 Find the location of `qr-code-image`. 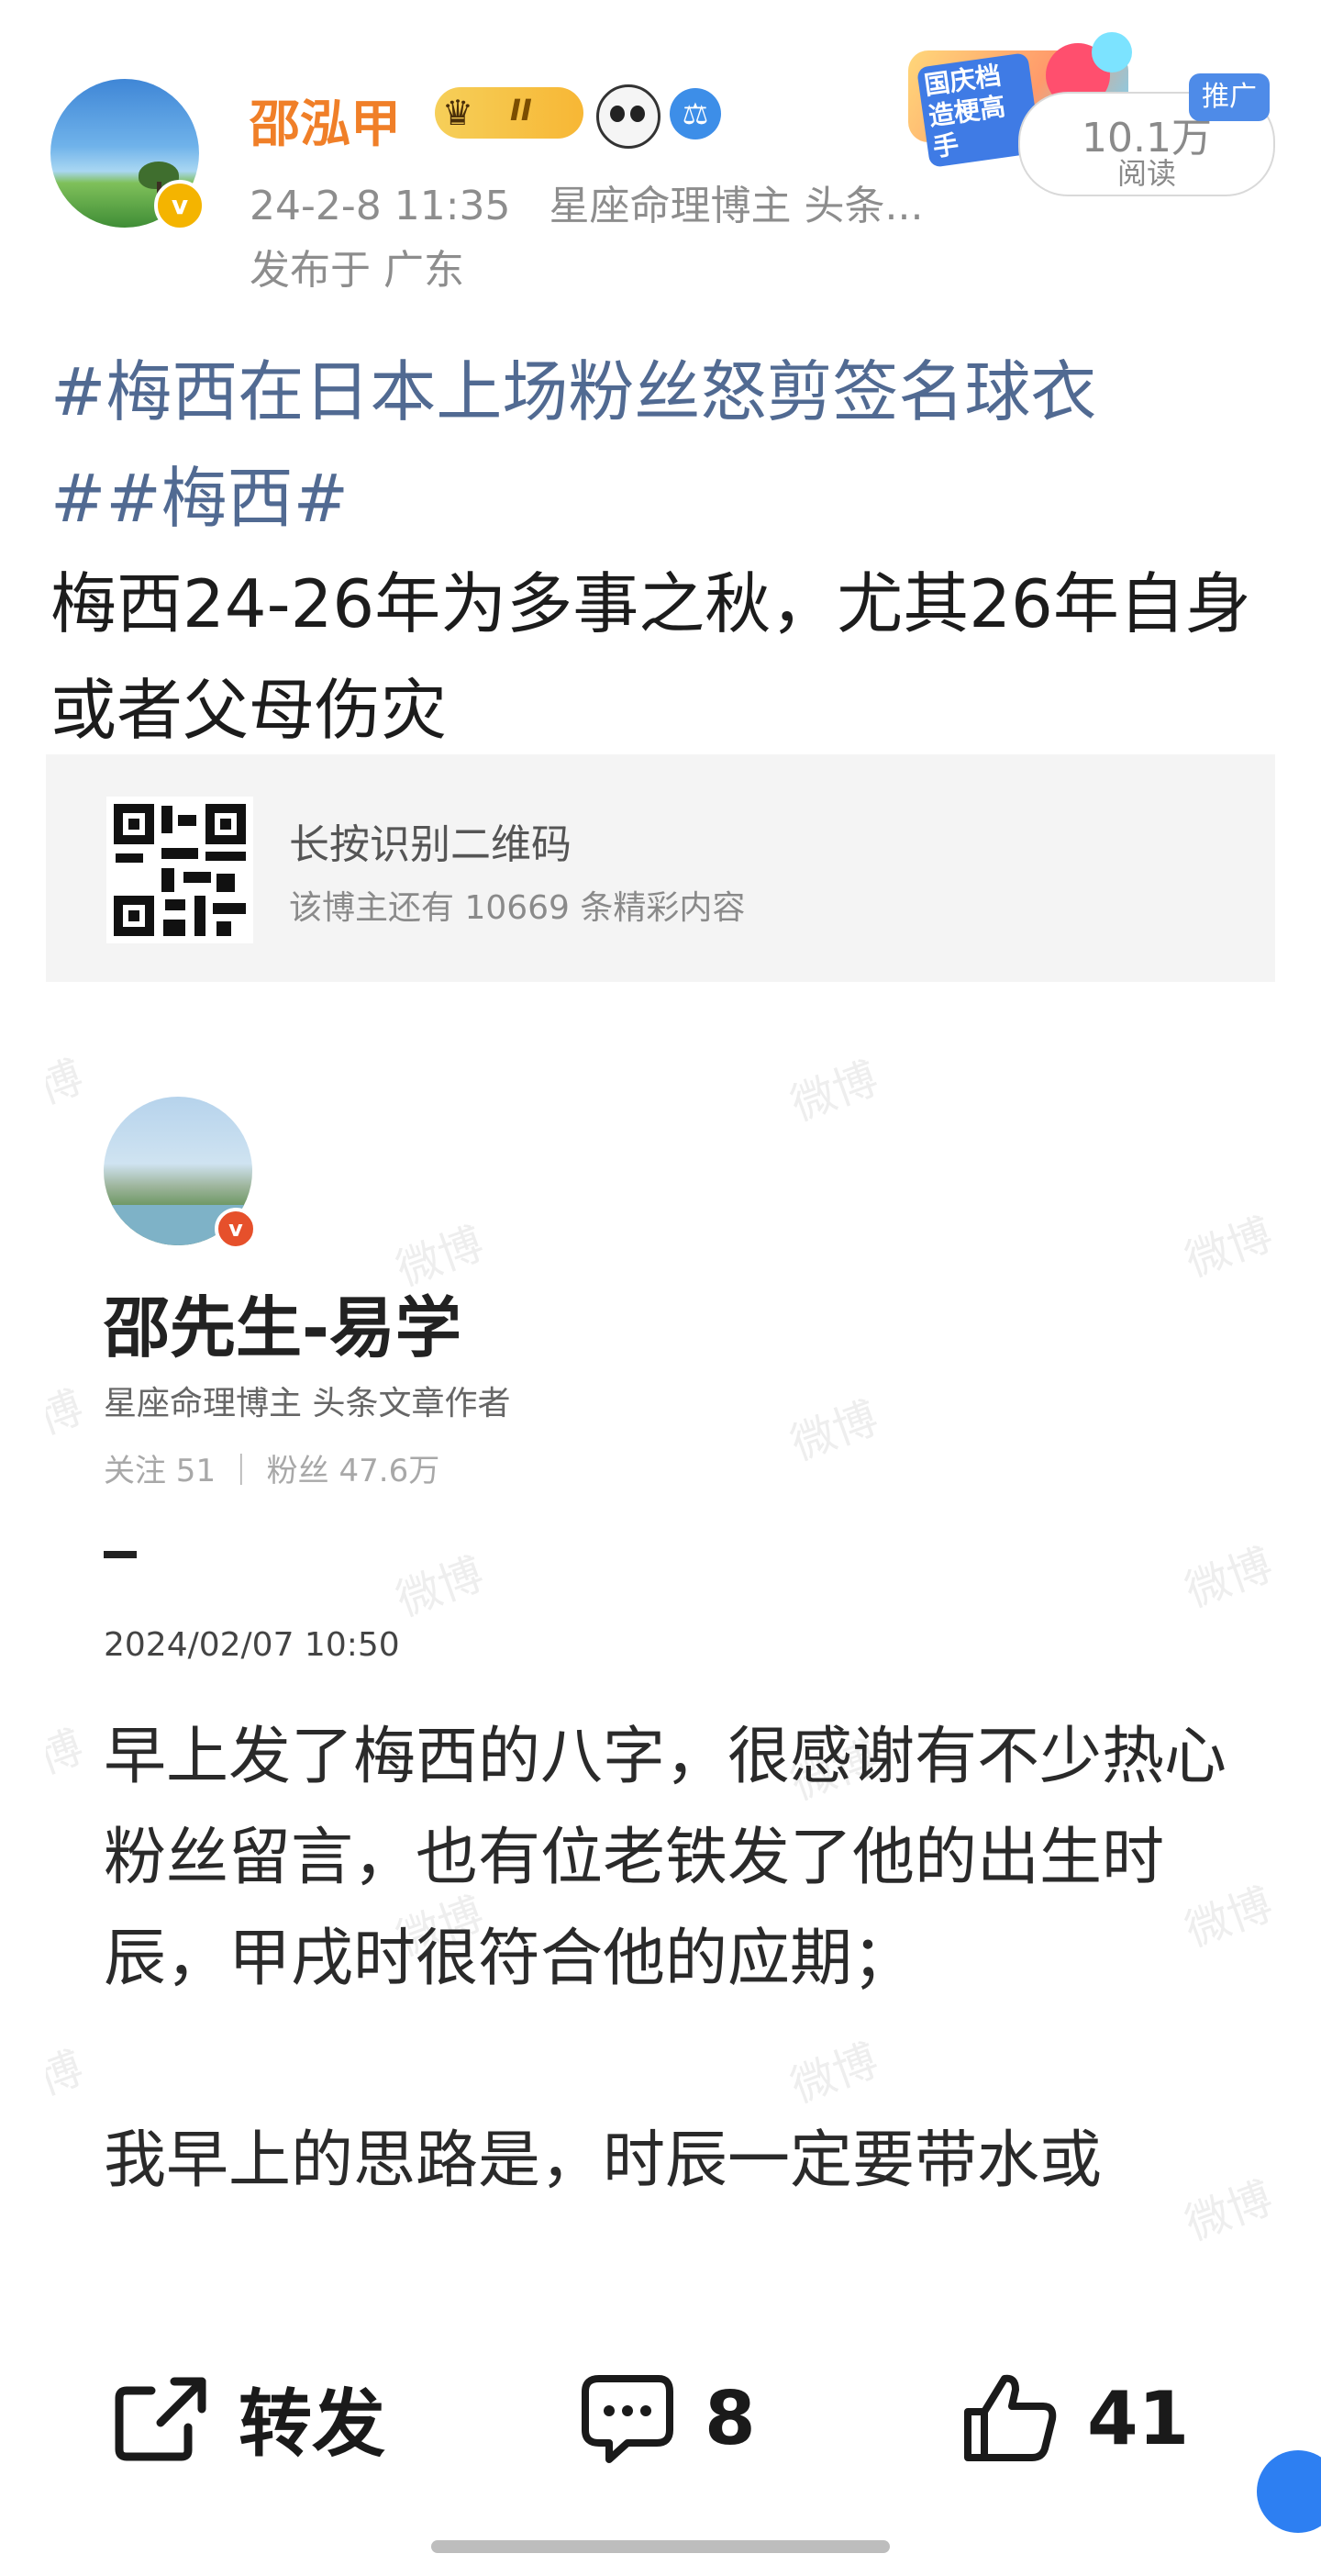

qr-code-image is located at coordinates (179, 870).